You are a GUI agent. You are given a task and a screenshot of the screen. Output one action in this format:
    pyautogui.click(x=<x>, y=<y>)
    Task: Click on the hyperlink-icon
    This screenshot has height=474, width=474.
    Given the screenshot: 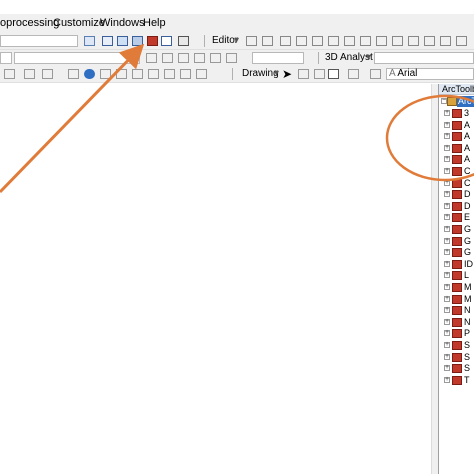 What is the action you would take?
    pyautogui.click(x=105, y=74)
    